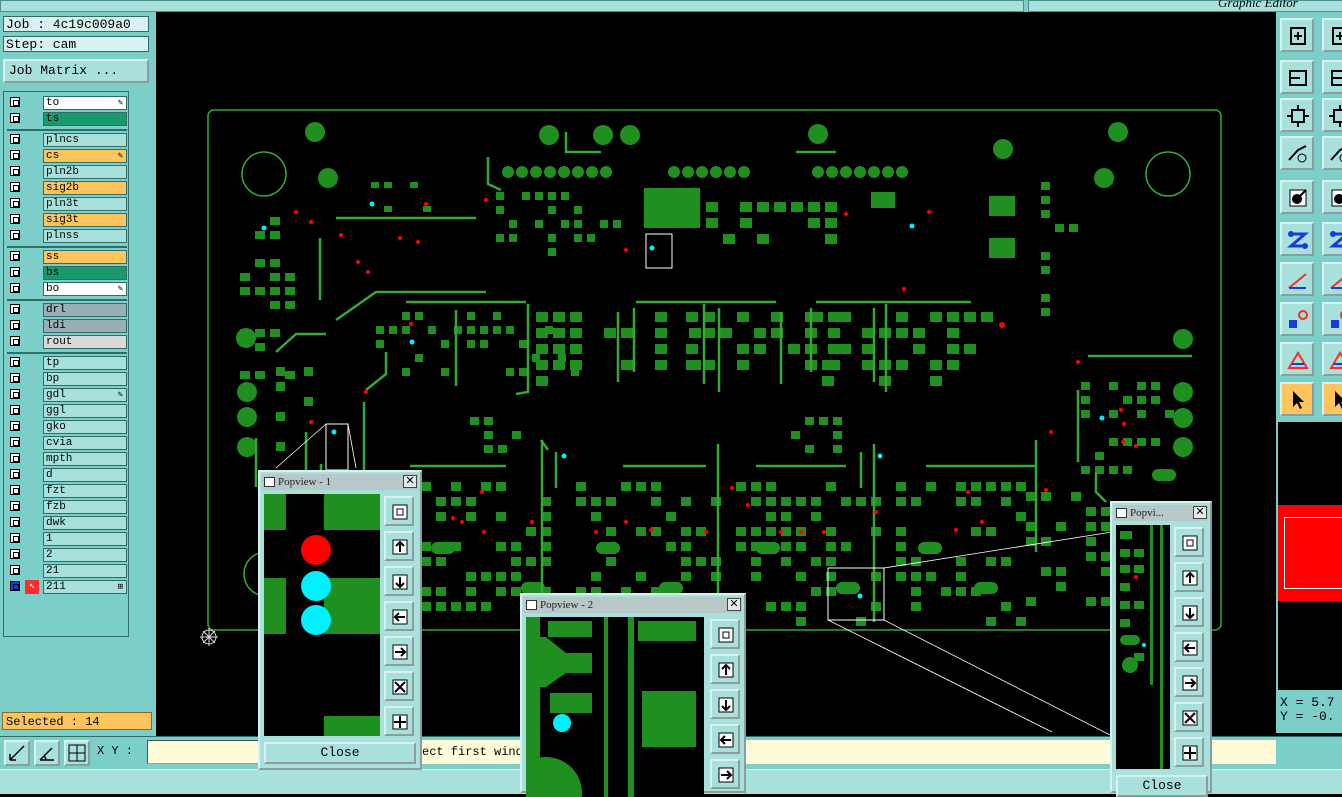 The height and width of the screenshot is (797, 1342). What do you see at coordinates (340, 753) in the screenshot?
I see `popview-1-close-button: Close` at bounding box center [340, 753].